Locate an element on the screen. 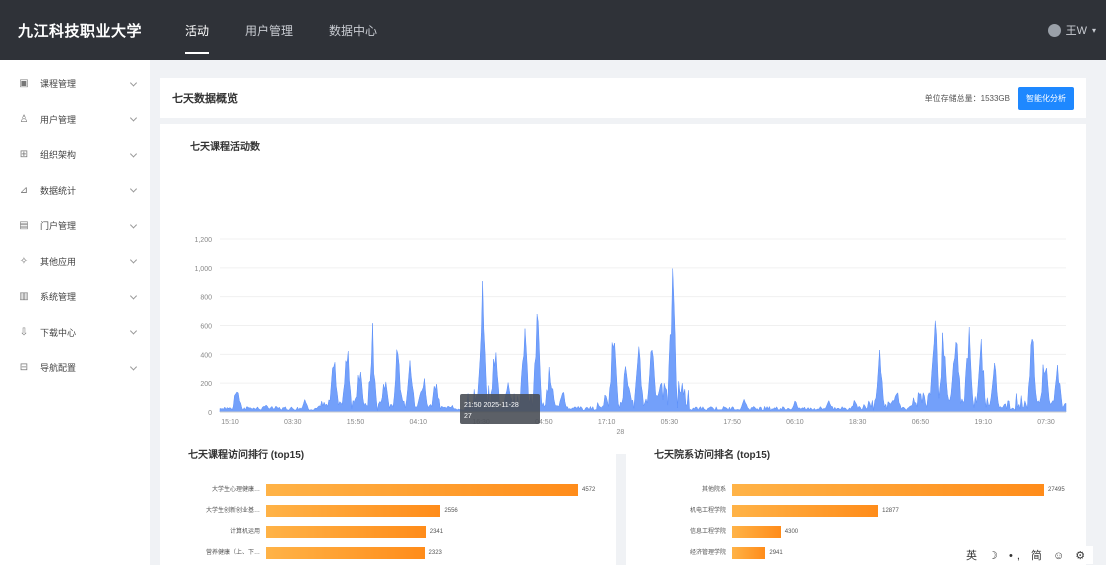 This screenshot has height=565, width=1106. y-tick-label: 200 is located at coordinates (206, 384).